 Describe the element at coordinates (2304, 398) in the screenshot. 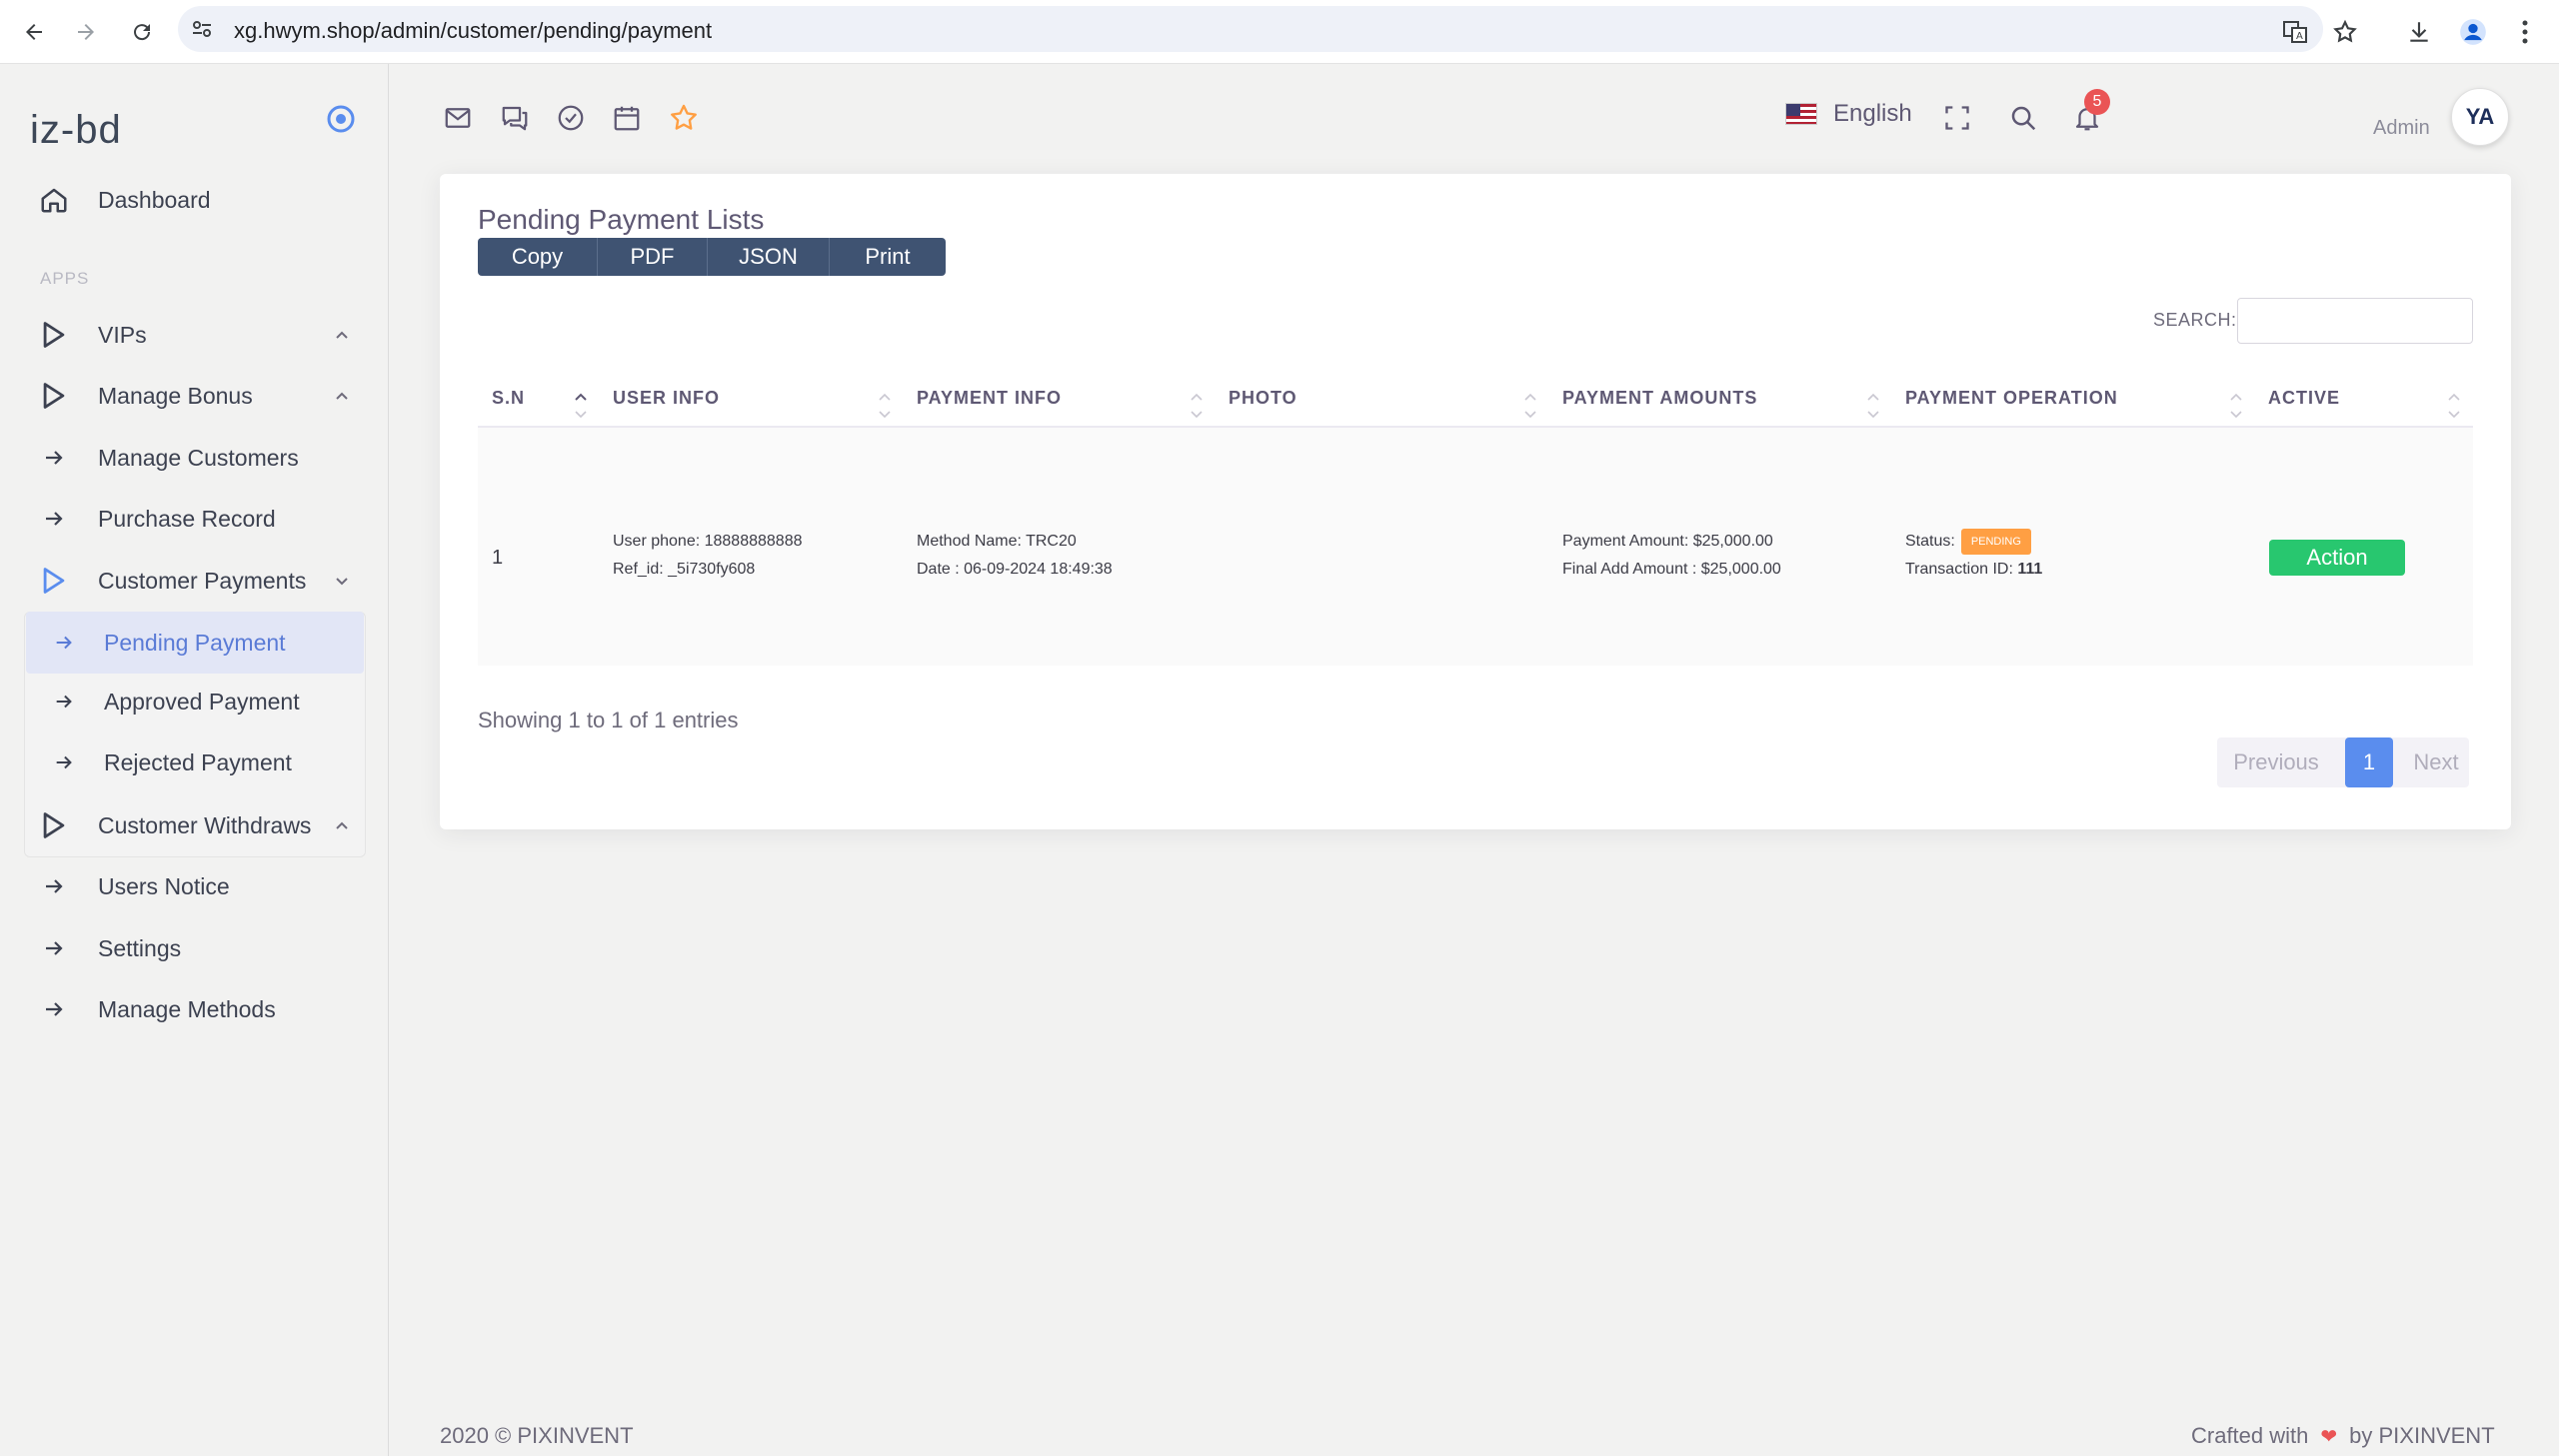

I see `column-header-active: ACTIVE` at that location.